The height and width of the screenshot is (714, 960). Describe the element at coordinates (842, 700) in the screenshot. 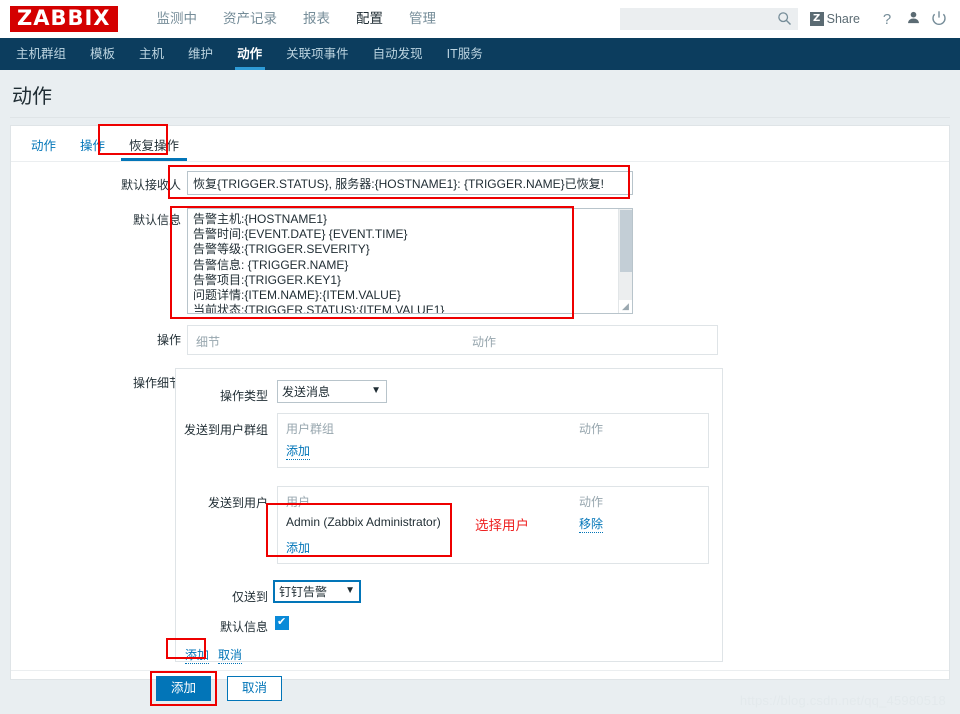

I see `watermark-text: https://blog.csdn.net/qq_45980518` at that location.